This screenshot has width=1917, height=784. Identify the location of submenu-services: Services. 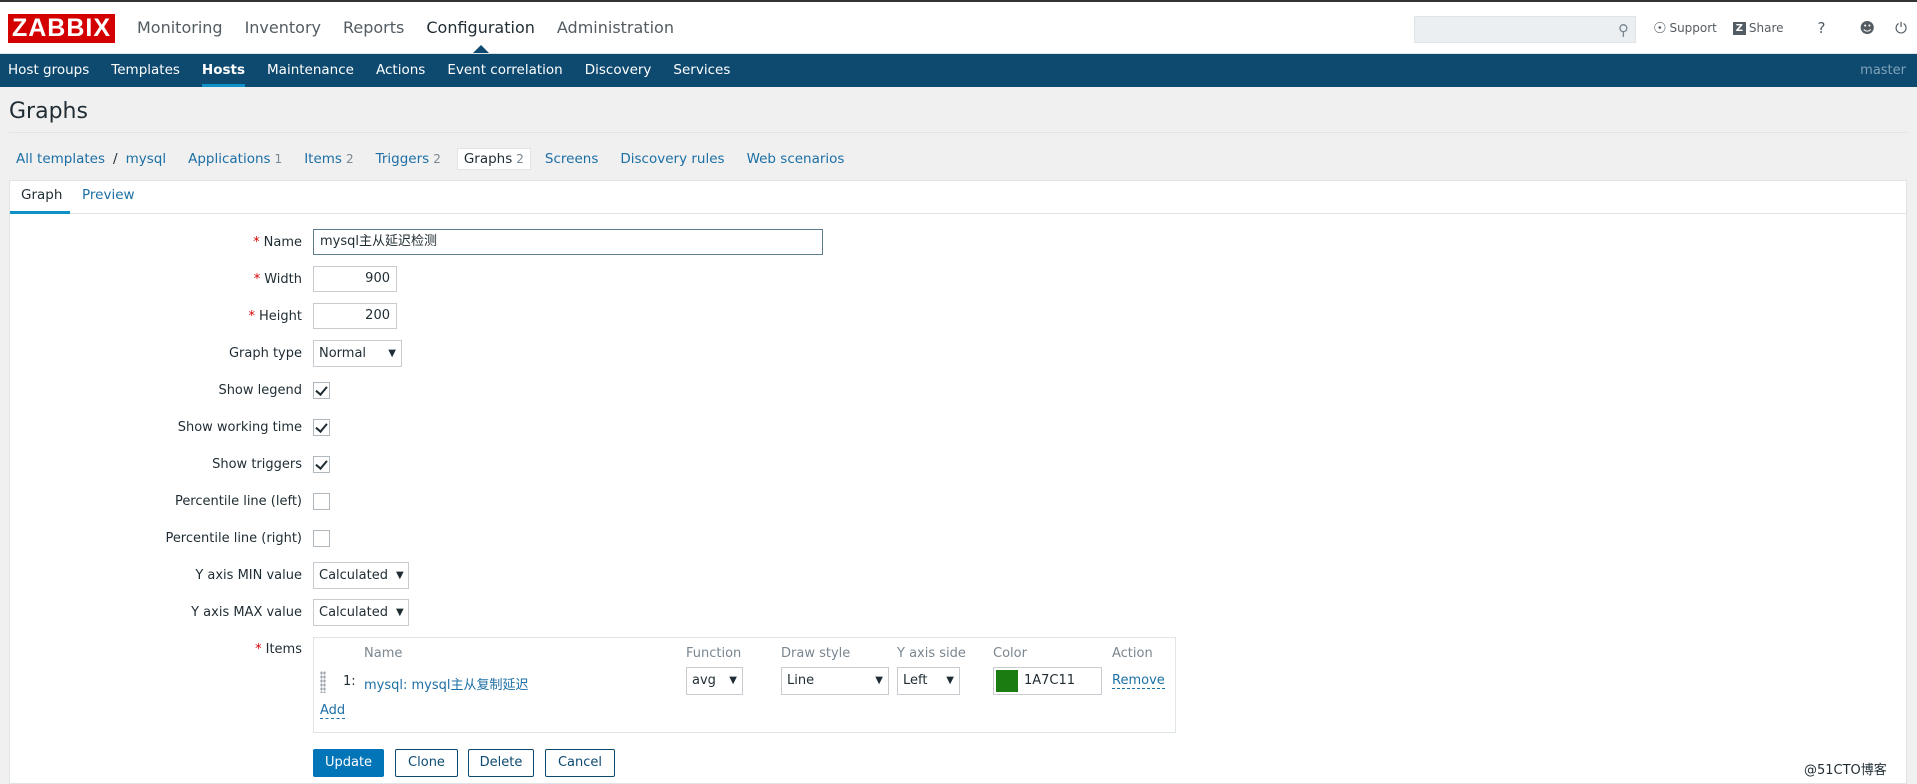
(701, 70).